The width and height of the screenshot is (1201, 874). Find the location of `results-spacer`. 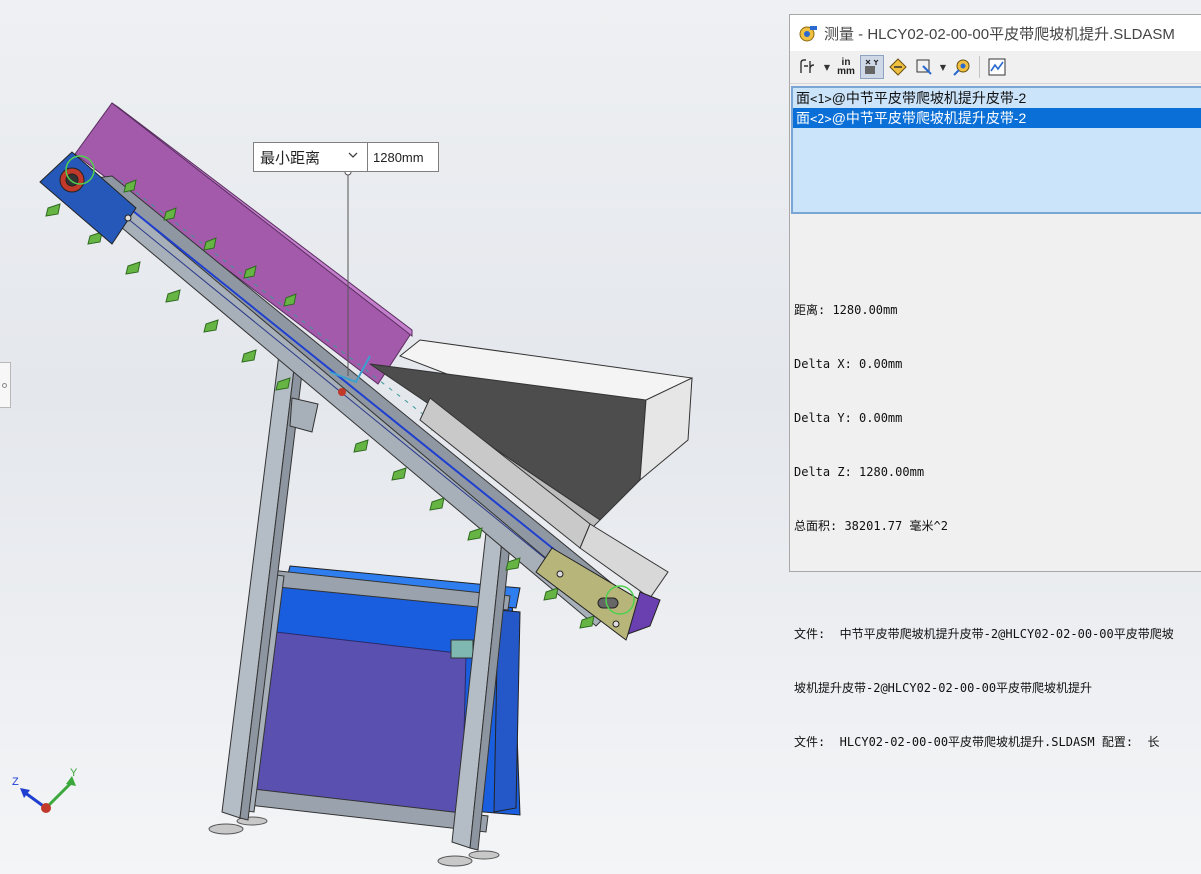

results-spacer is located at coordinates (997, 580).